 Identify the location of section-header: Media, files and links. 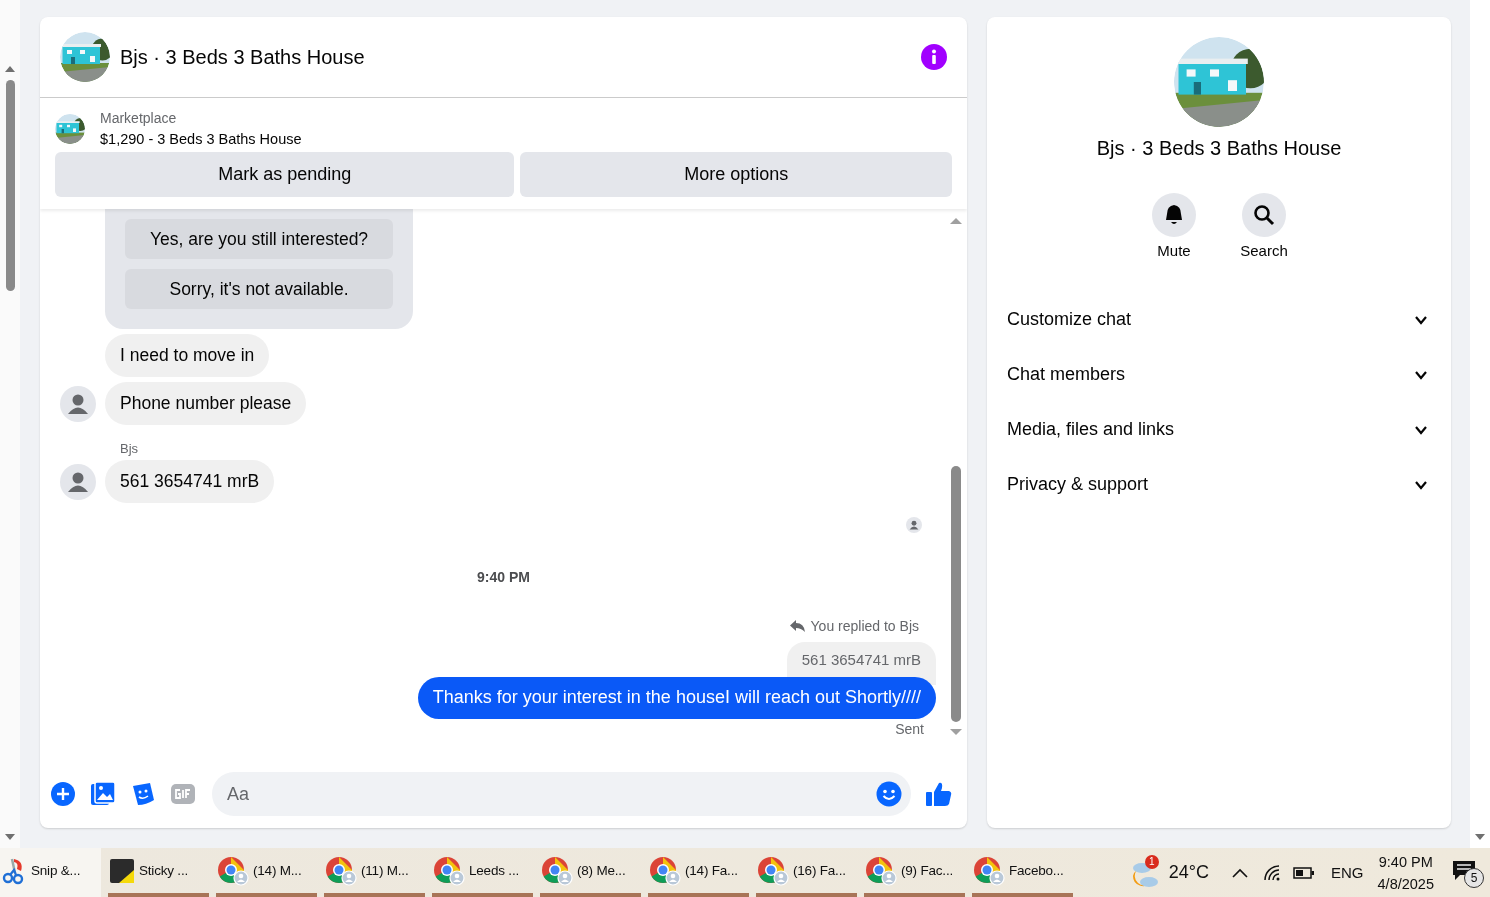
(1219, 429).